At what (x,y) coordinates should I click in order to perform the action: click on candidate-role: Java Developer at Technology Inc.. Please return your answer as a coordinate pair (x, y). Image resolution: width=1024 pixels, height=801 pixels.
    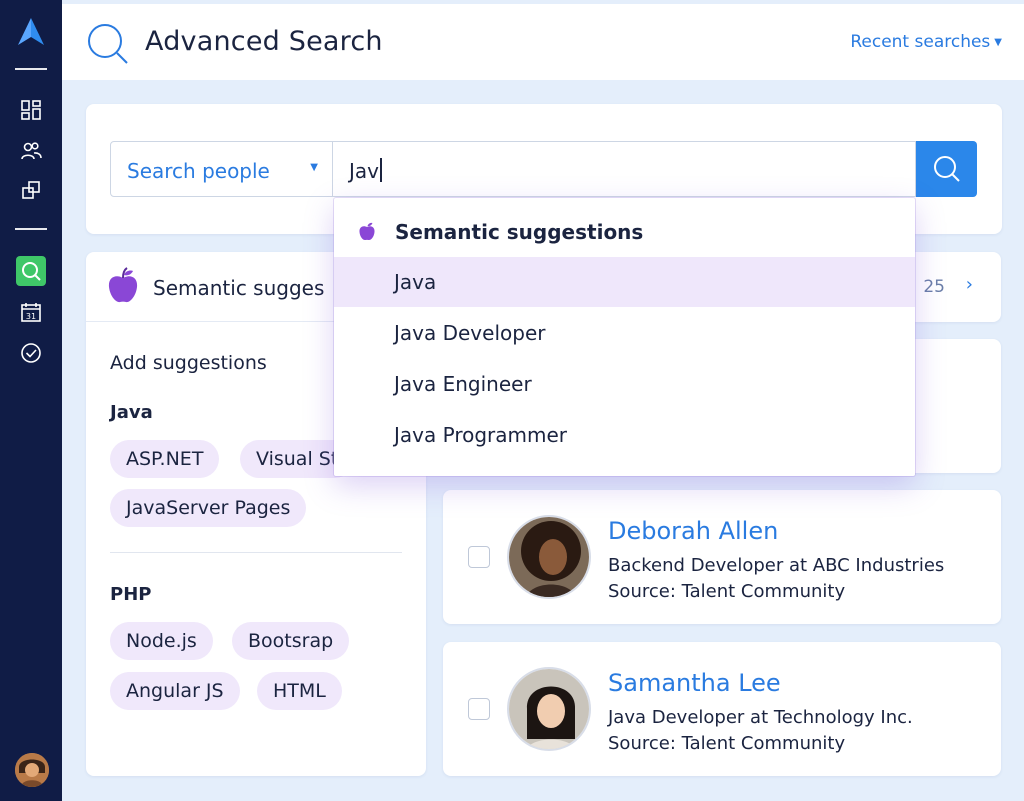
    Looking at the image, I should click on (760, 717).